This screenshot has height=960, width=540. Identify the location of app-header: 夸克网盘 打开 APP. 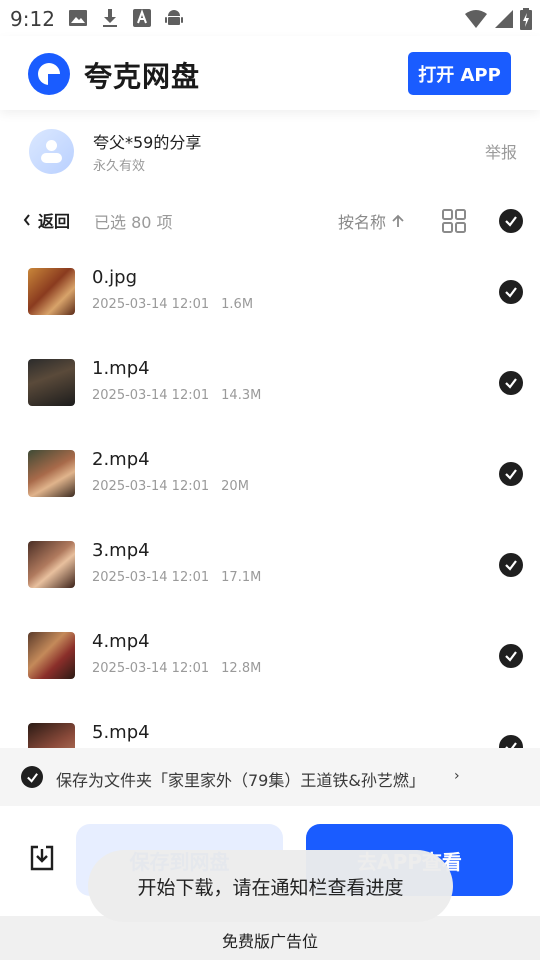
(270, 73).